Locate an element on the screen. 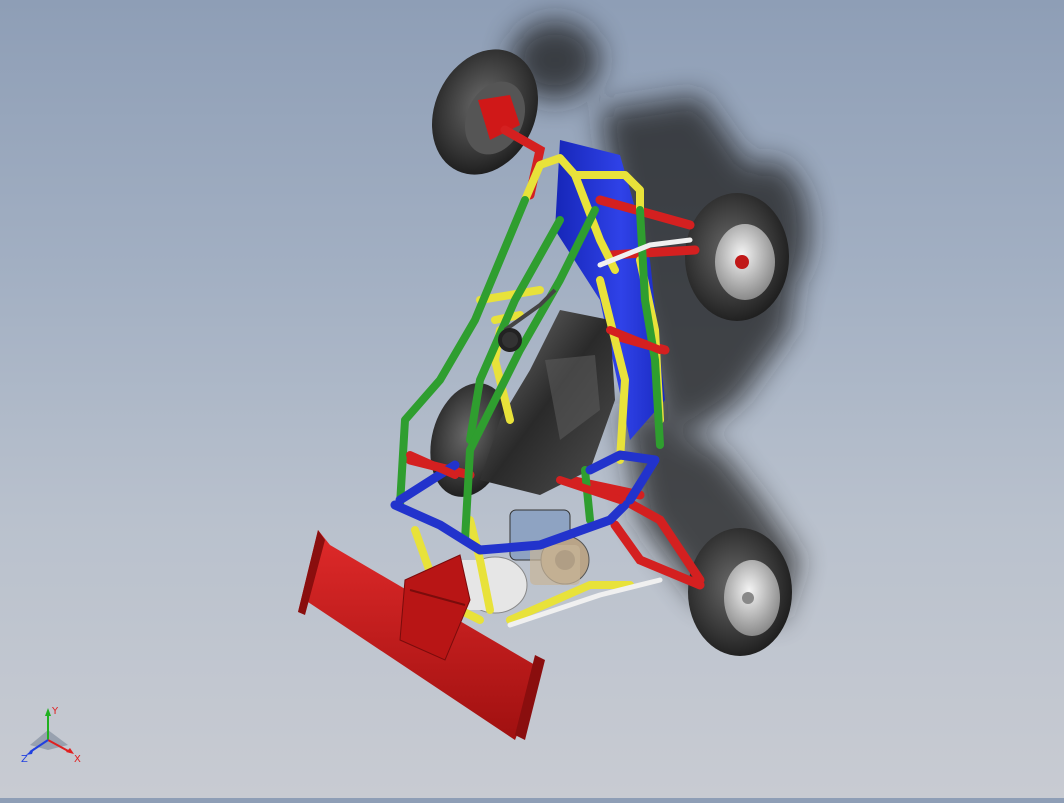  wheel-rear-right is located at coordinates (740, 592).